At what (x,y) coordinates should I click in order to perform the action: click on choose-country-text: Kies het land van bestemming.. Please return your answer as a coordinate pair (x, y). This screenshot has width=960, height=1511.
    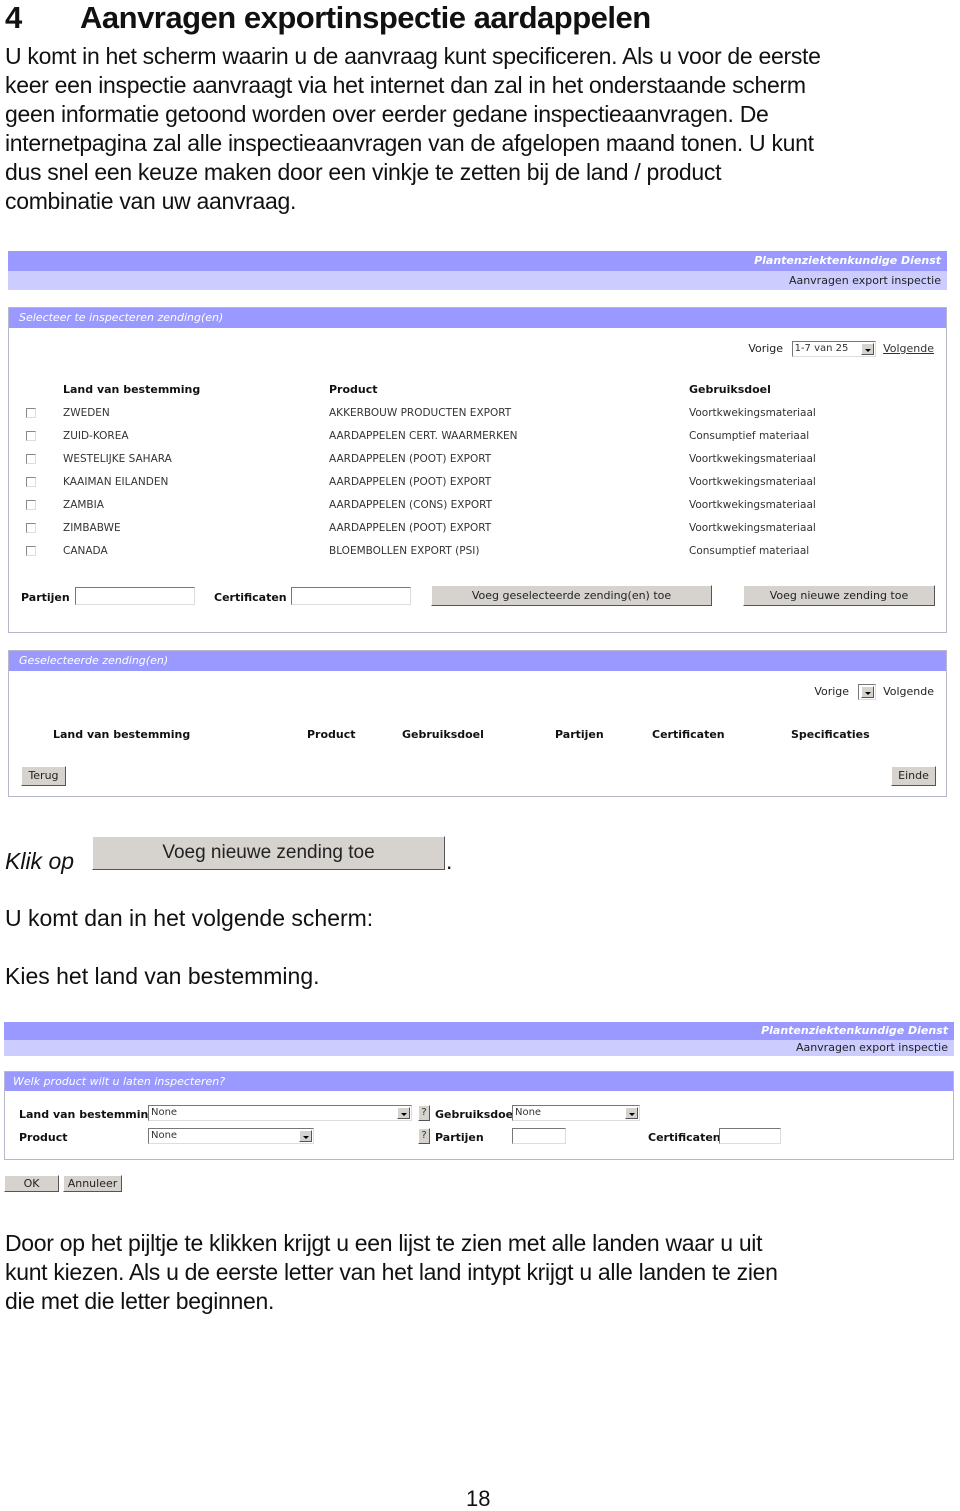
    Looking at the image, I should click on (162, 976).